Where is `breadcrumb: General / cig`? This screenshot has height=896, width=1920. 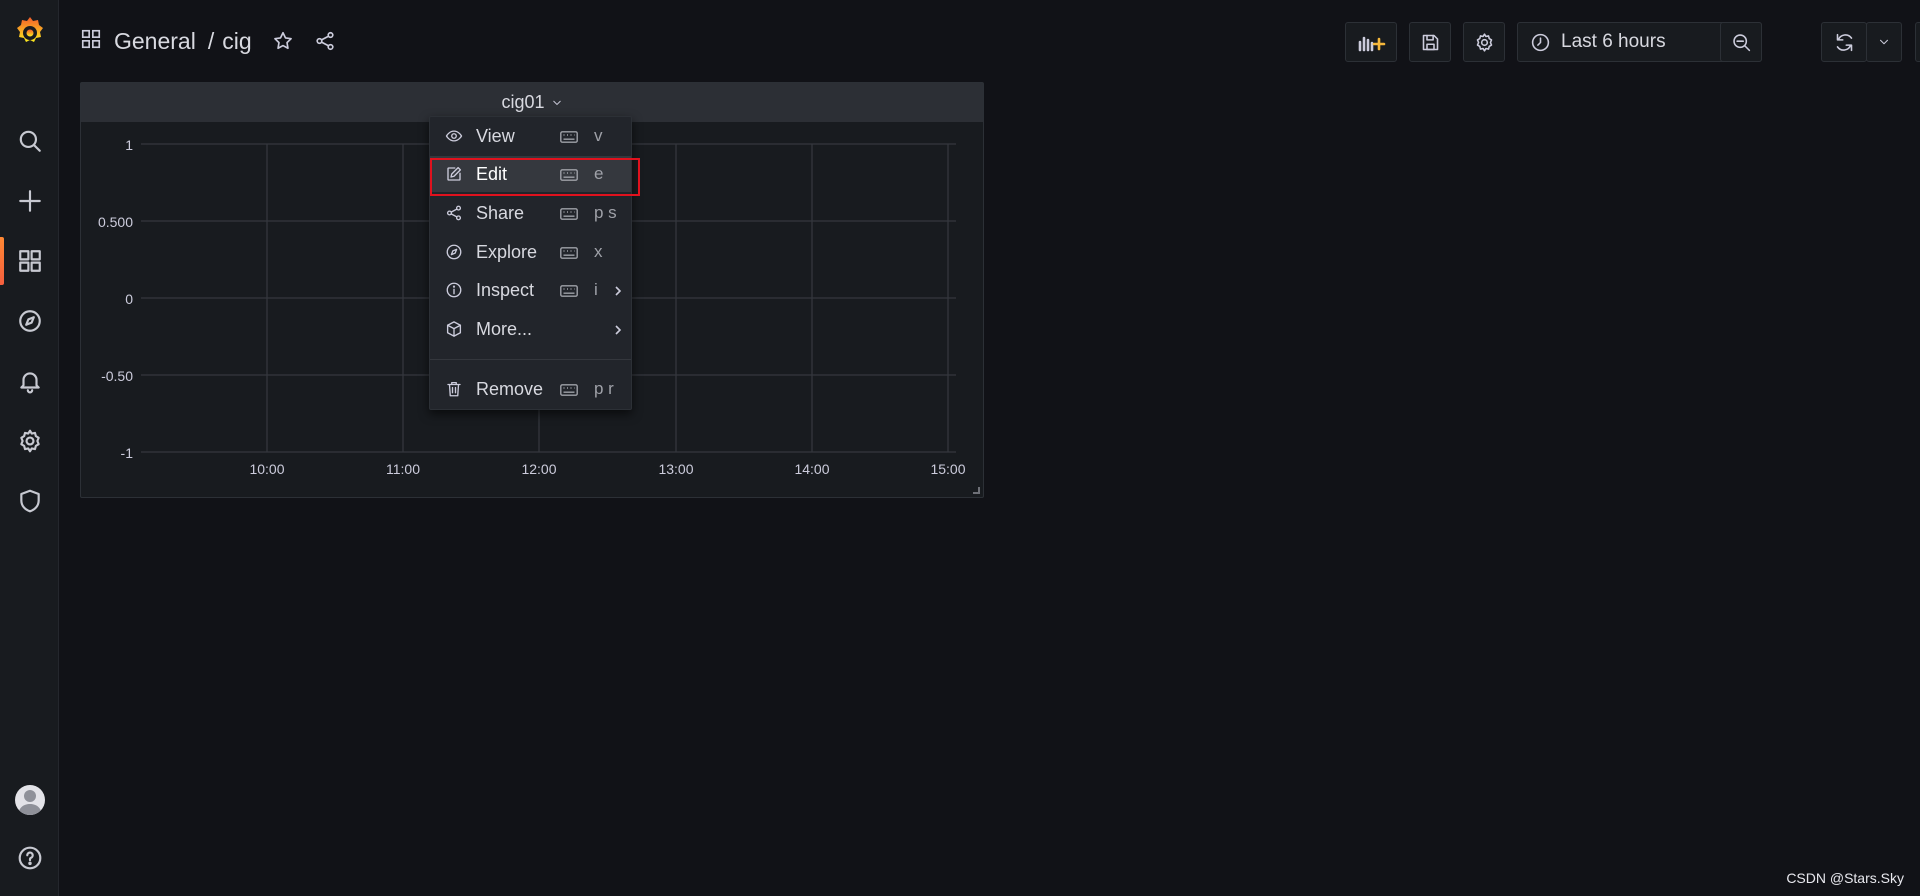 breadcrumb: General / cig is located at coordinates (208, 41).